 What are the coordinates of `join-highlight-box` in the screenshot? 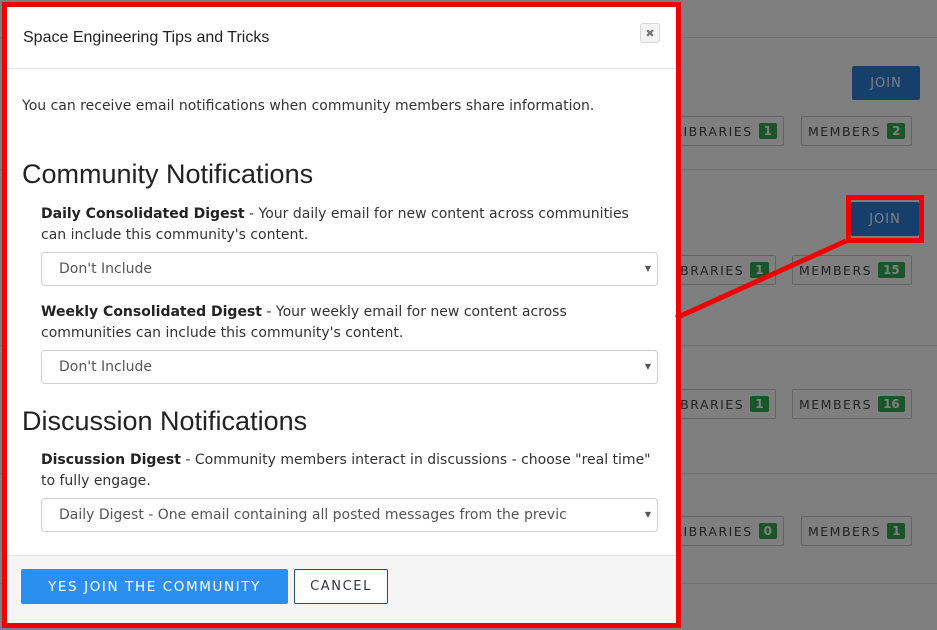 It's located at (885, 219).